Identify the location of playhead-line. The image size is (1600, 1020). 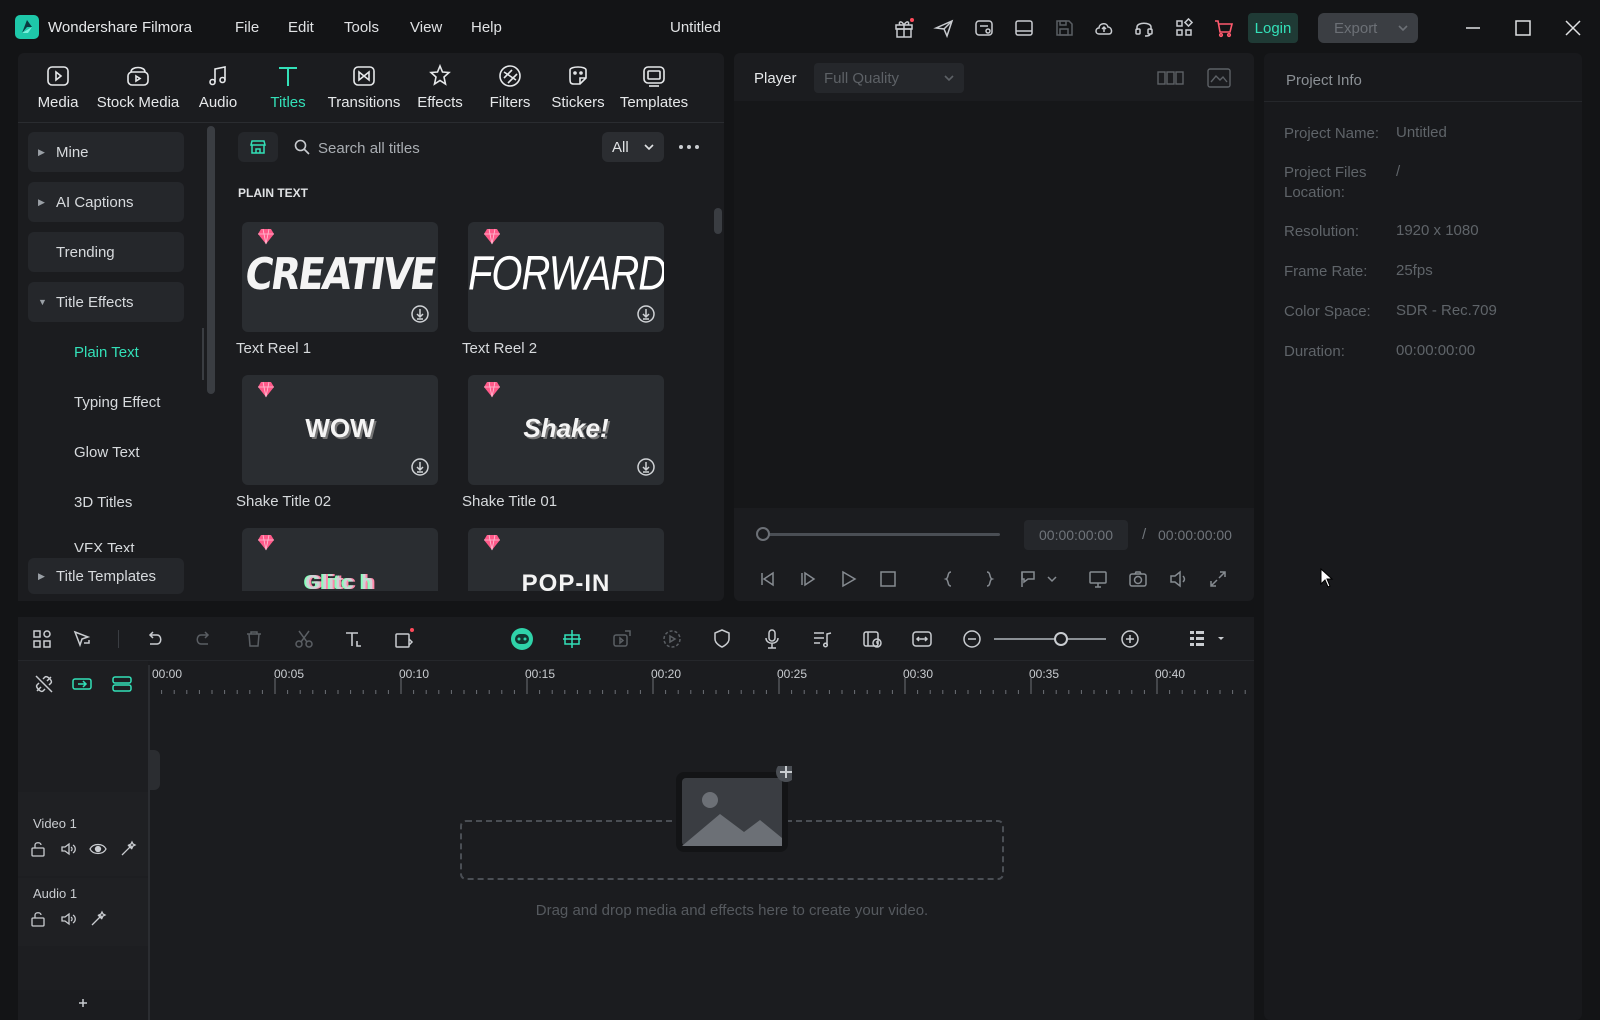
(149, 842).